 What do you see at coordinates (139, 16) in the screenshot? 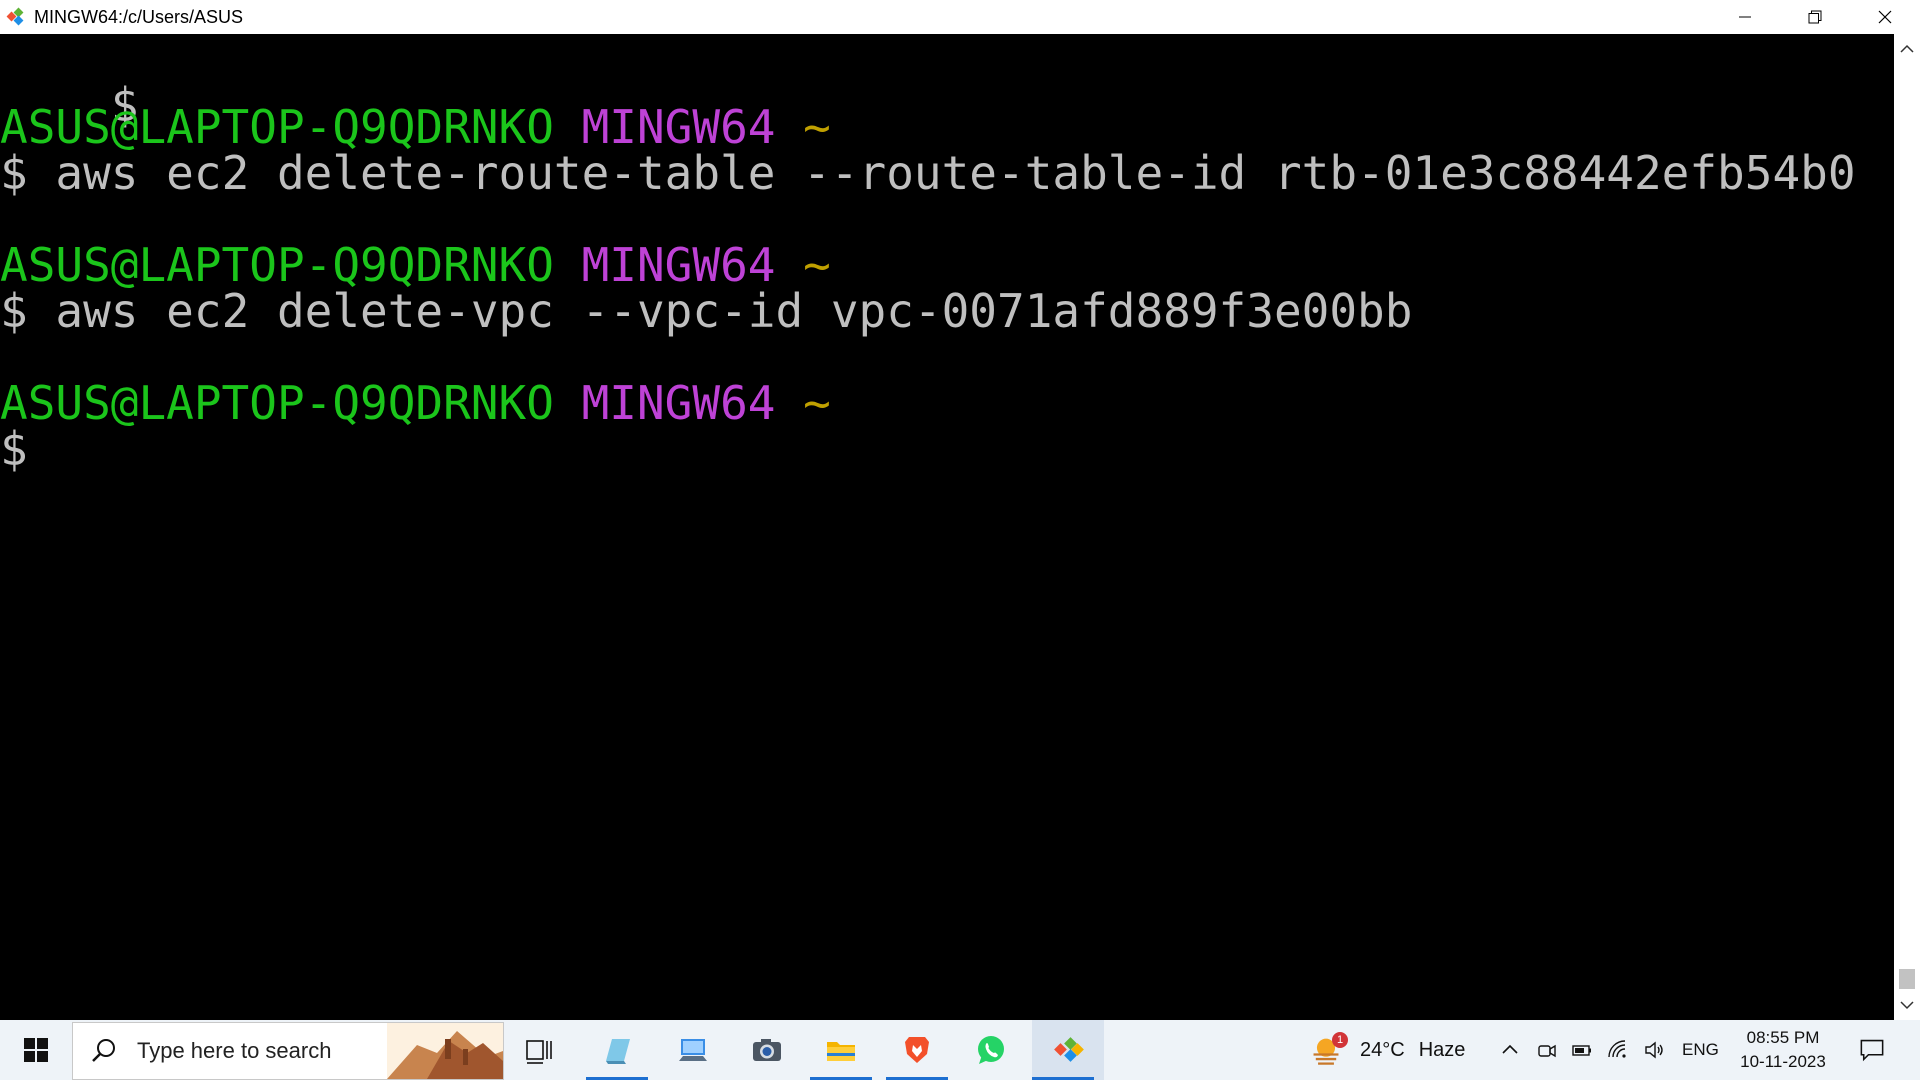
I see `window-title: MINGW64:/c/Users/ASUS` at bounding box center [139, 16].